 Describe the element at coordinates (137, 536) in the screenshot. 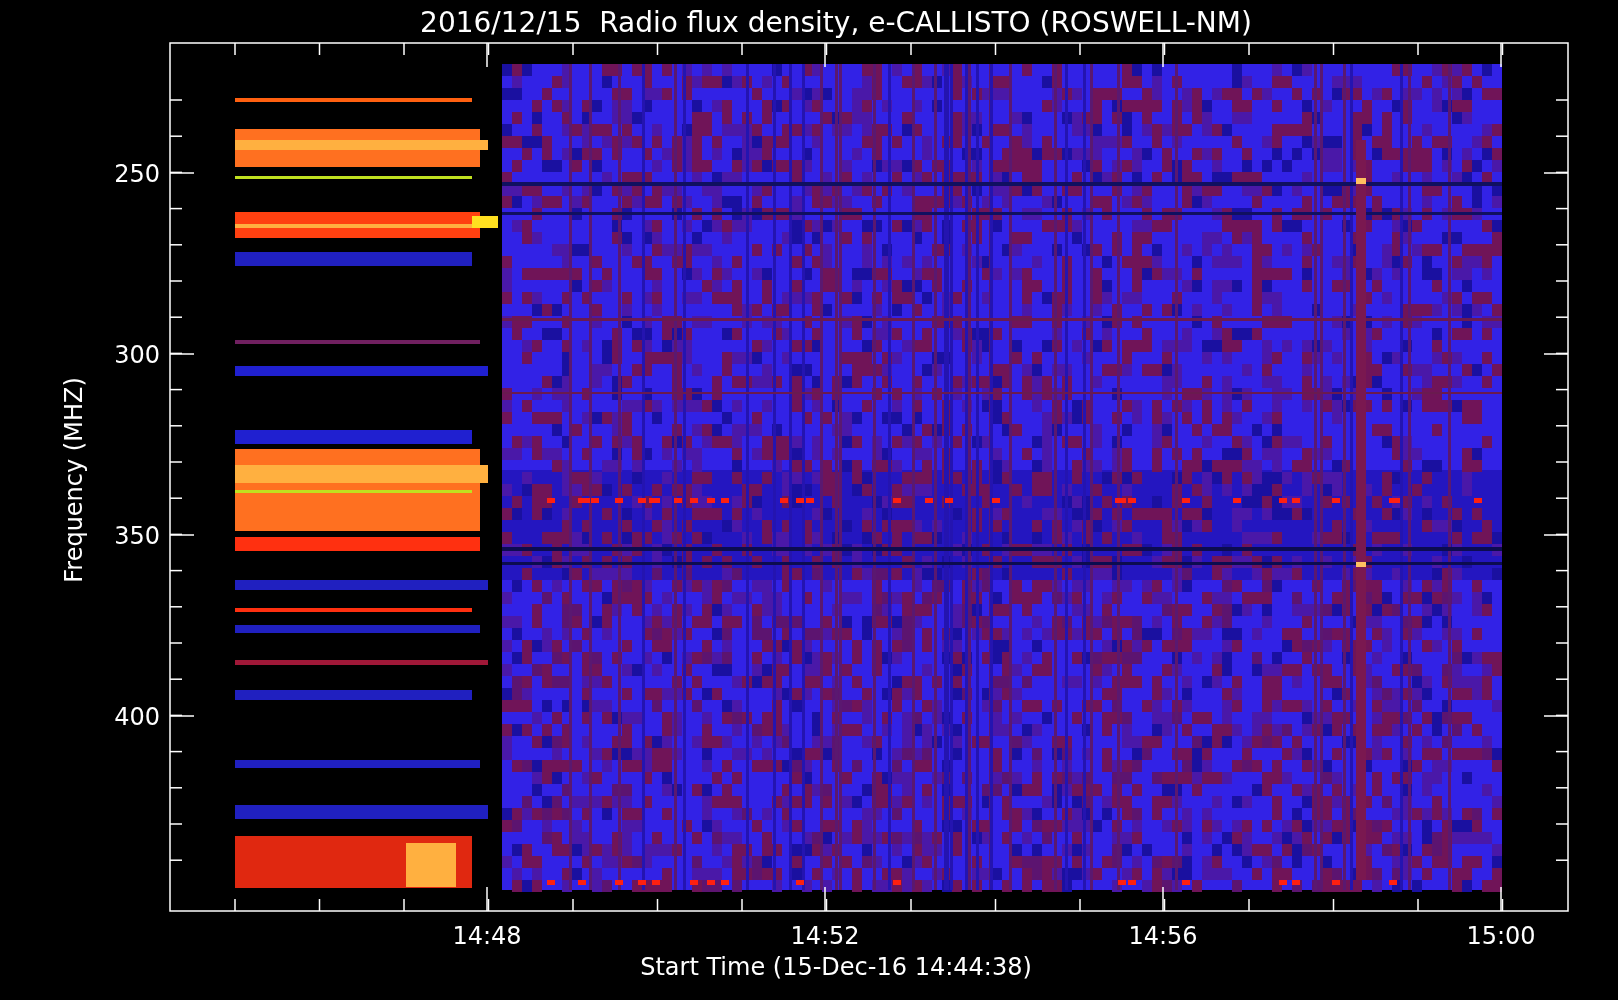

I see `y-tick-label: 350` at that location.